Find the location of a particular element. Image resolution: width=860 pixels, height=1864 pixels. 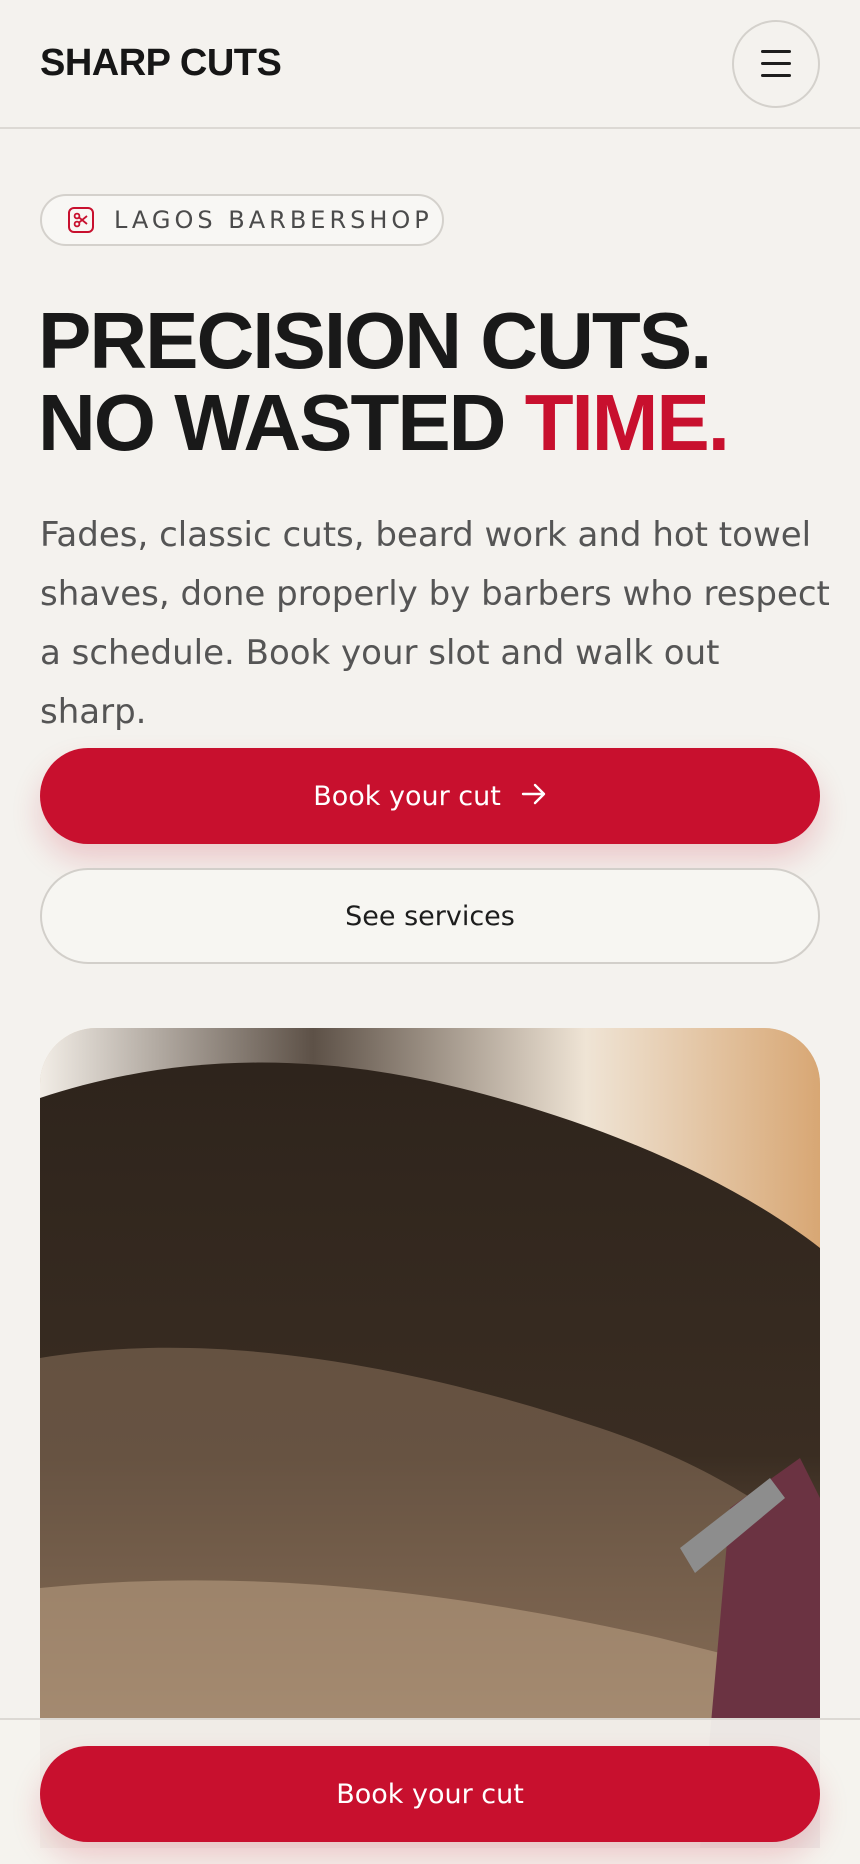

headline-line-2: NO WASTED is located at coordinates (281, 422).